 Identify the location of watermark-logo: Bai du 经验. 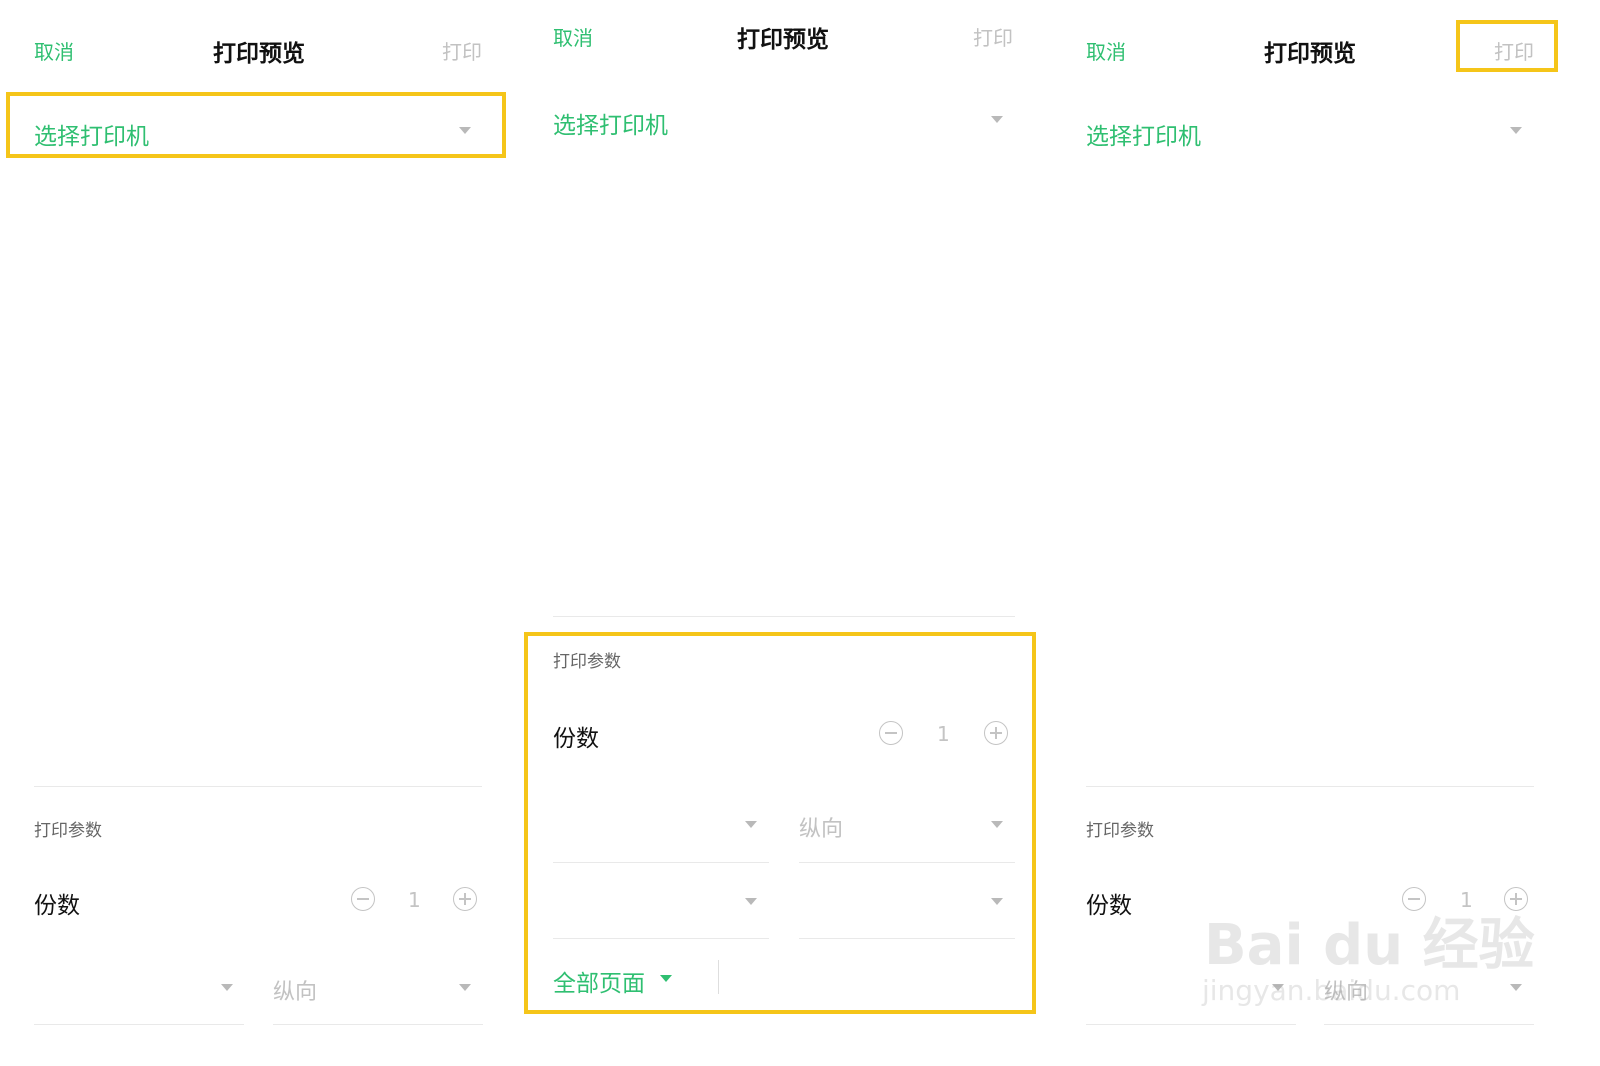
(1369, 945).